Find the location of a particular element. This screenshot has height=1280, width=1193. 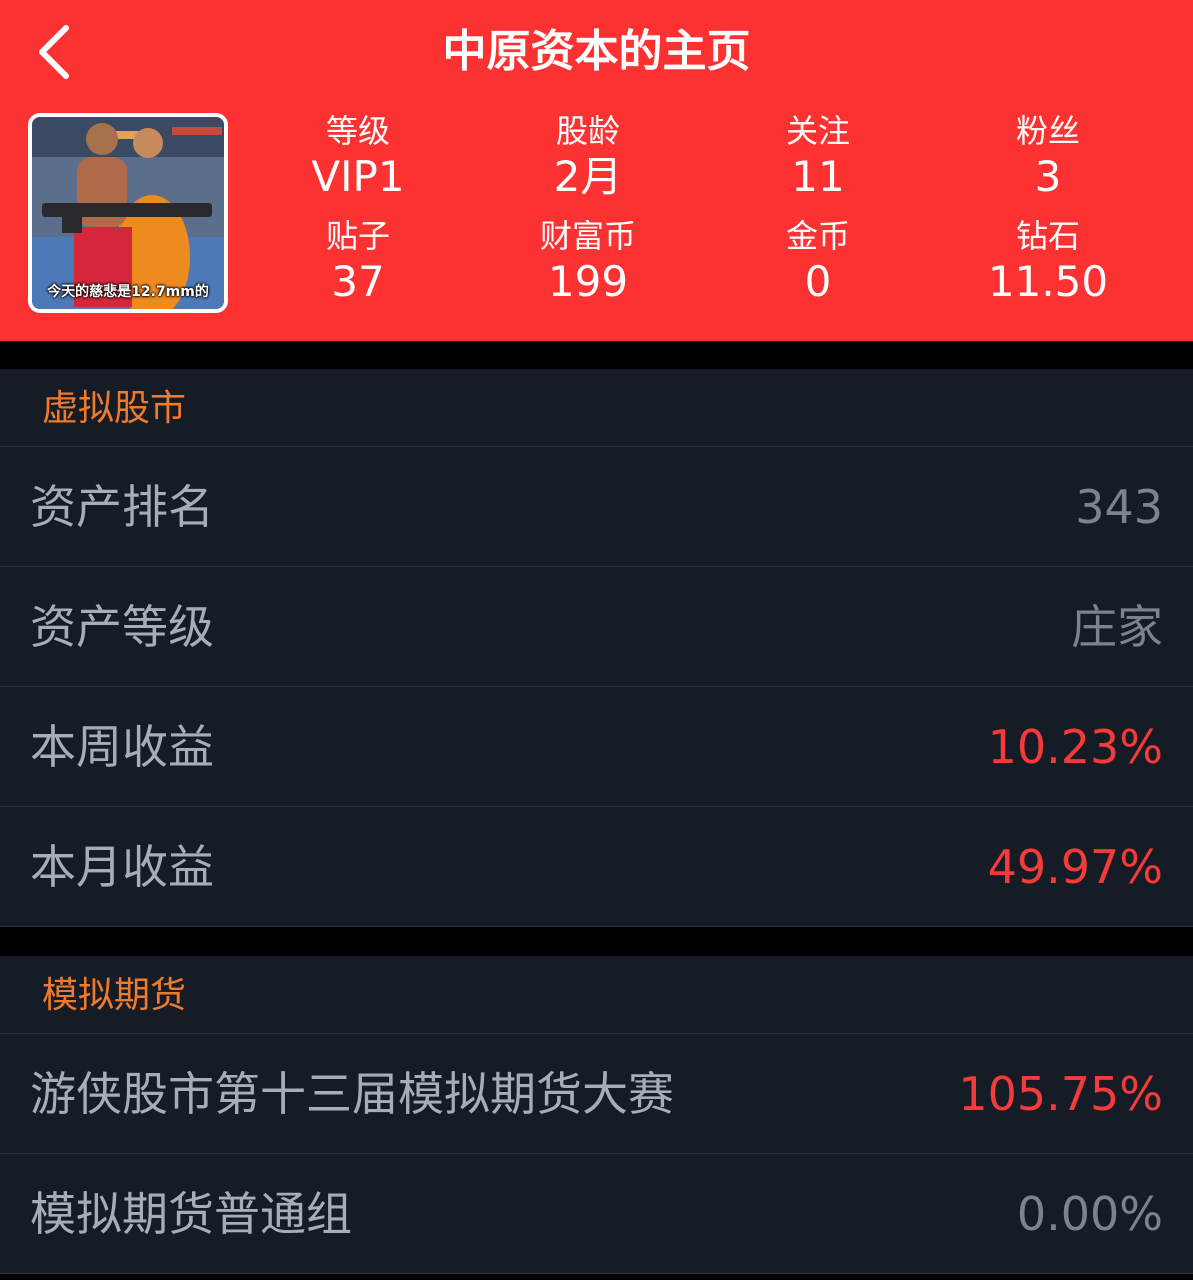

stat-label: 财富币 is located at coordinates (587, 236).